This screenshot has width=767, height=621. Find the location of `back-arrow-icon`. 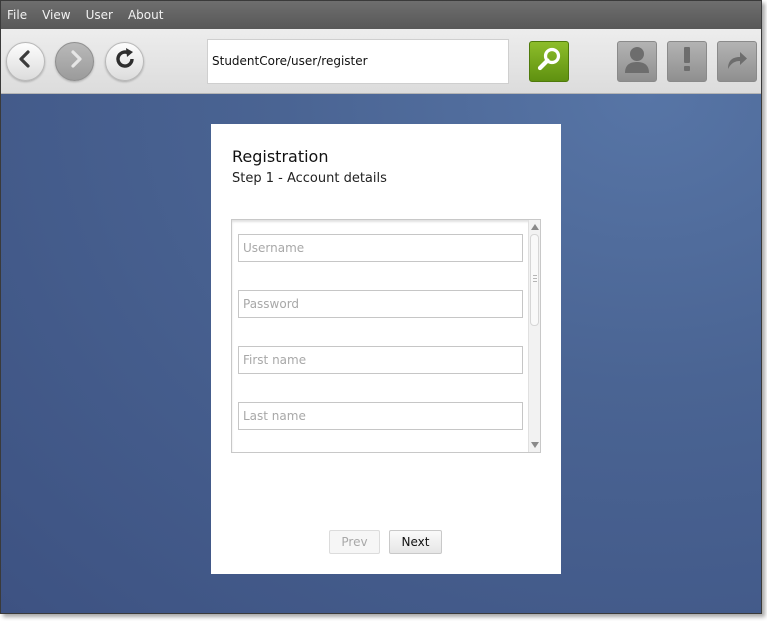

back-arrow-icon is located at coordinates (26, 61).